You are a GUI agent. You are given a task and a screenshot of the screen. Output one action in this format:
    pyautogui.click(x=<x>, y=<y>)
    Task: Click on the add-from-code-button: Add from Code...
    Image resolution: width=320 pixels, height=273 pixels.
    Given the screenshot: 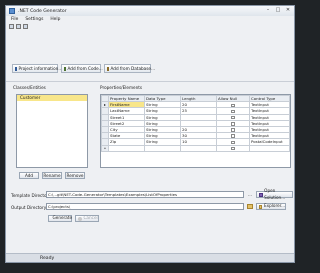 What is the action you would take?
    pyautogui.click(x=82, y=68)
    